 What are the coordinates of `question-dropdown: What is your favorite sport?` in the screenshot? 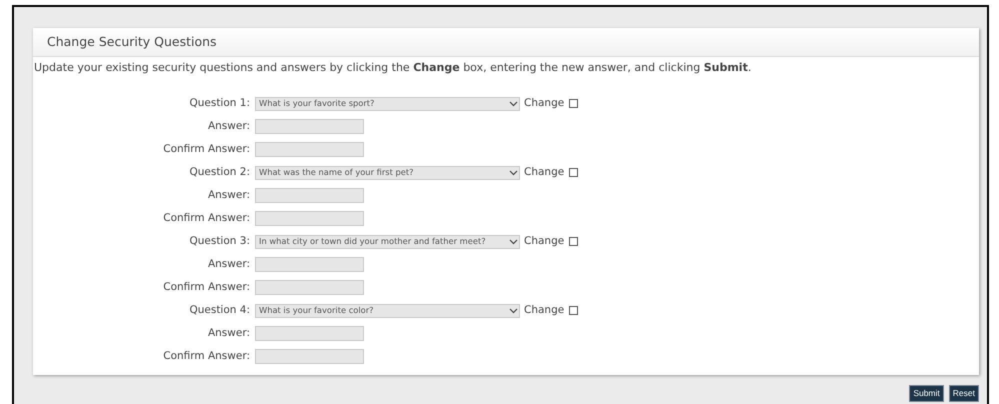 It's located at (387, 103).